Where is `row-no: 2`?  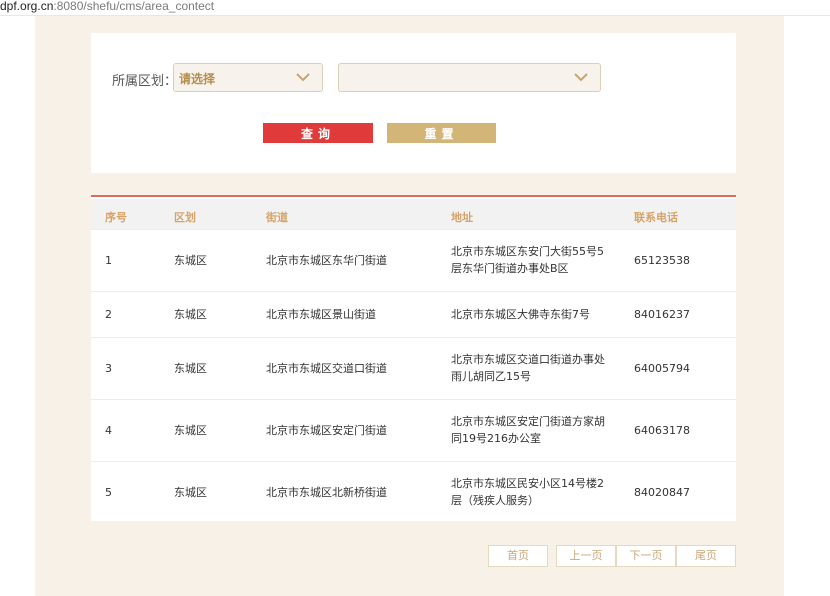 row-no: 2 is located at coordinates (108, 314).